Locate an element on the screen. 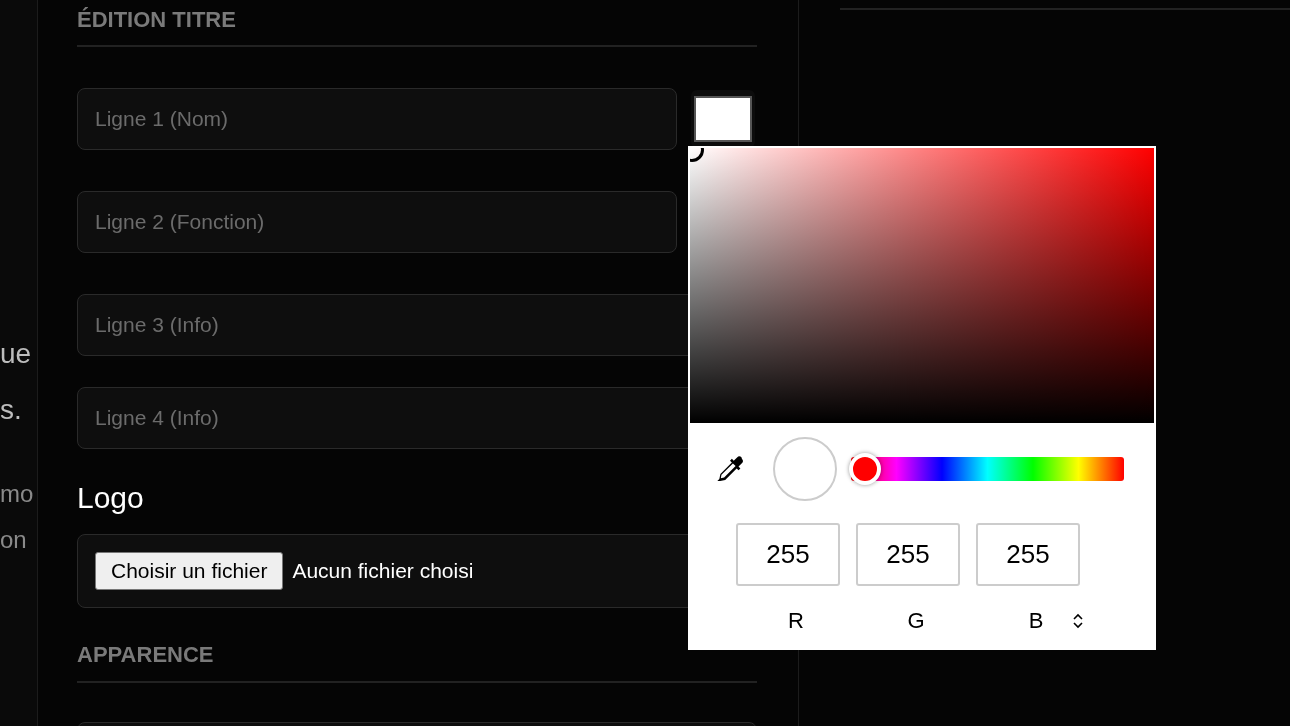  color-swatch is located at coordinates (723, 119).